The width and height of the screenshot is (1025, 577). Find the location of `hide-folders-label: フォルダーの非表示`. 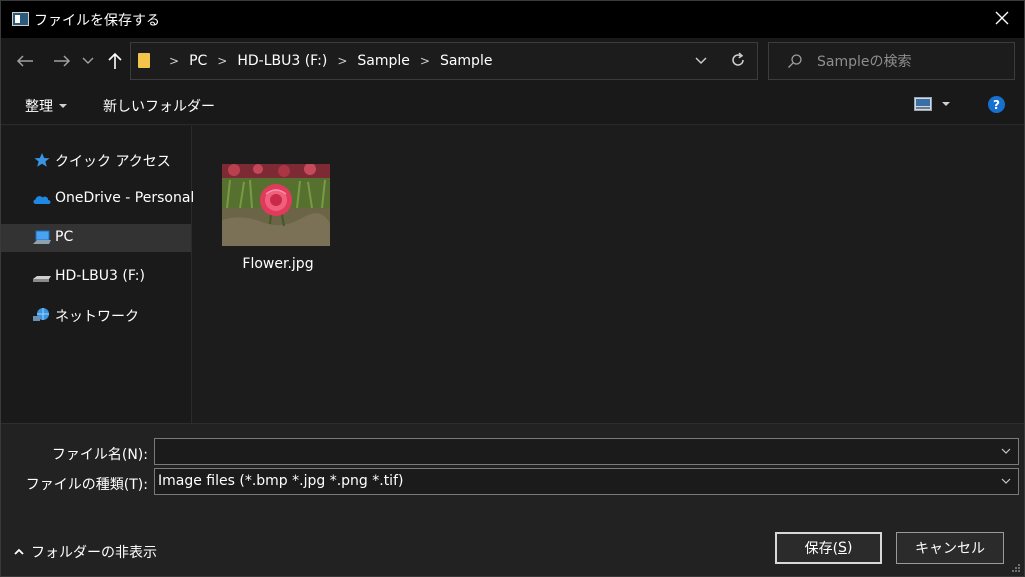

hide-folders-label: フォルダーの非表示 is located at coordinates (94, 553).